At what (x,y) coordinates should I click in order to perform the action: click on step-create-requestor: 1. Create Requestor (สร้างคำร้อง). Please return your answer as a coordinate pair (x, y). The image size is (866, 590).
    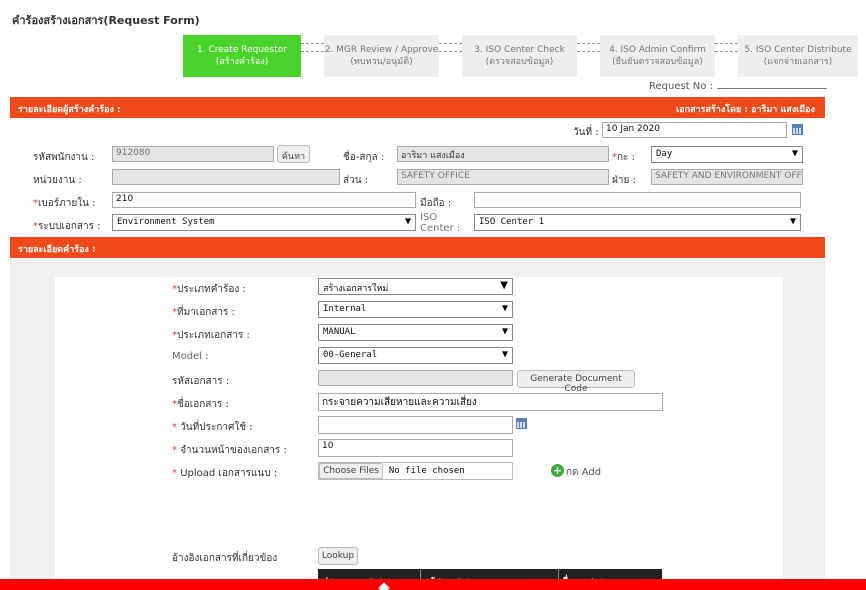
    Looking at the image, I should click on (242, 56).